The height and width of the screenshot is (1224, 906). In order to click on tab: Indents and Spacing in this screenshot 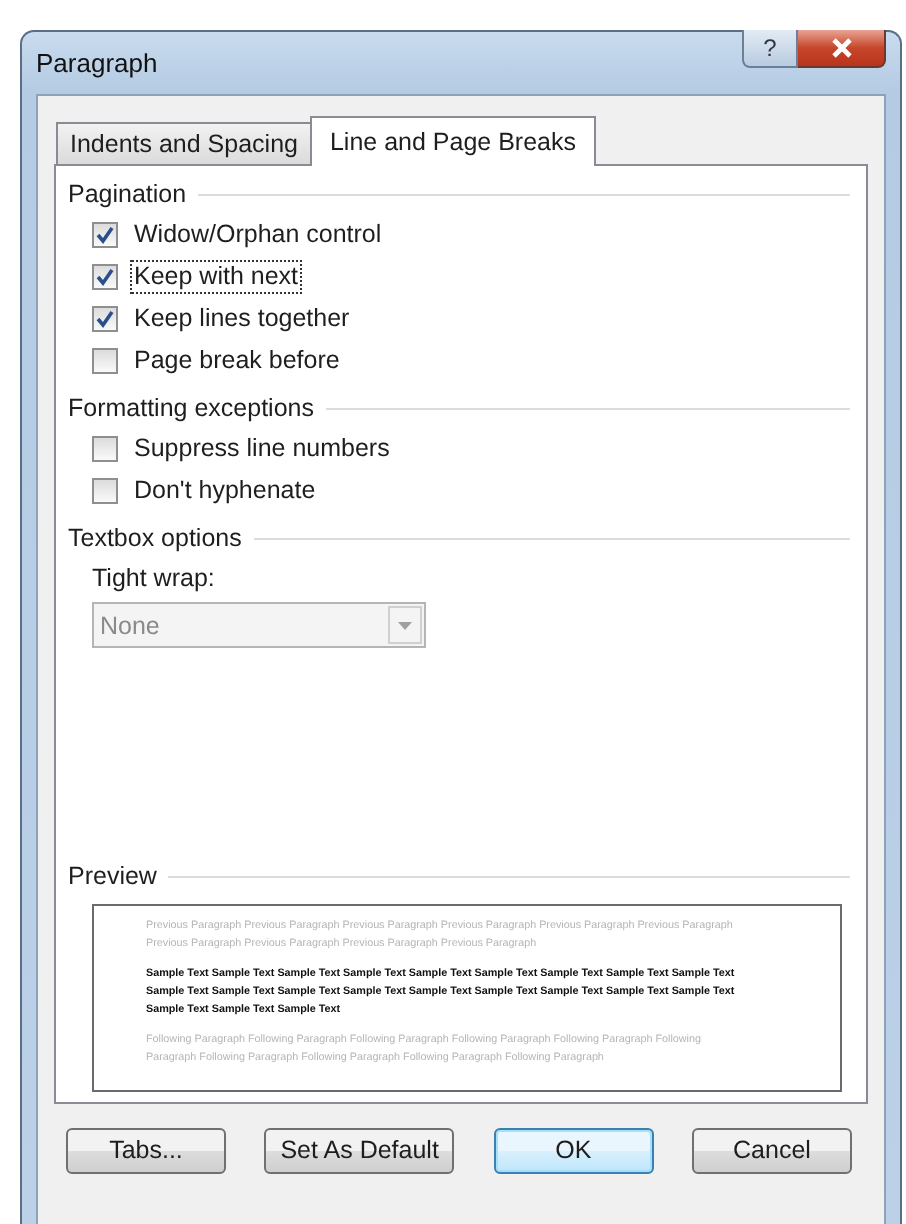, I will do `click(184, 143)`.